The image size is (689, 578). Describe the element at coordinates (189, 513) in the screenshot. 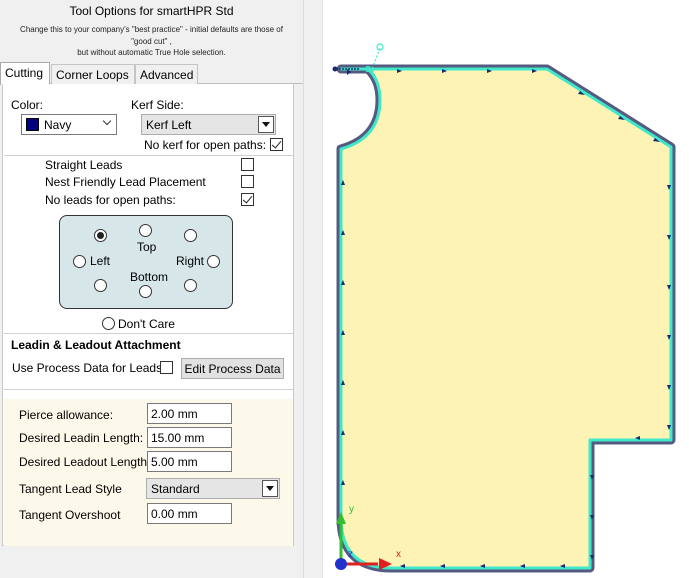

I see `tangent-overshoot-input: 0.00 mm` at that location.